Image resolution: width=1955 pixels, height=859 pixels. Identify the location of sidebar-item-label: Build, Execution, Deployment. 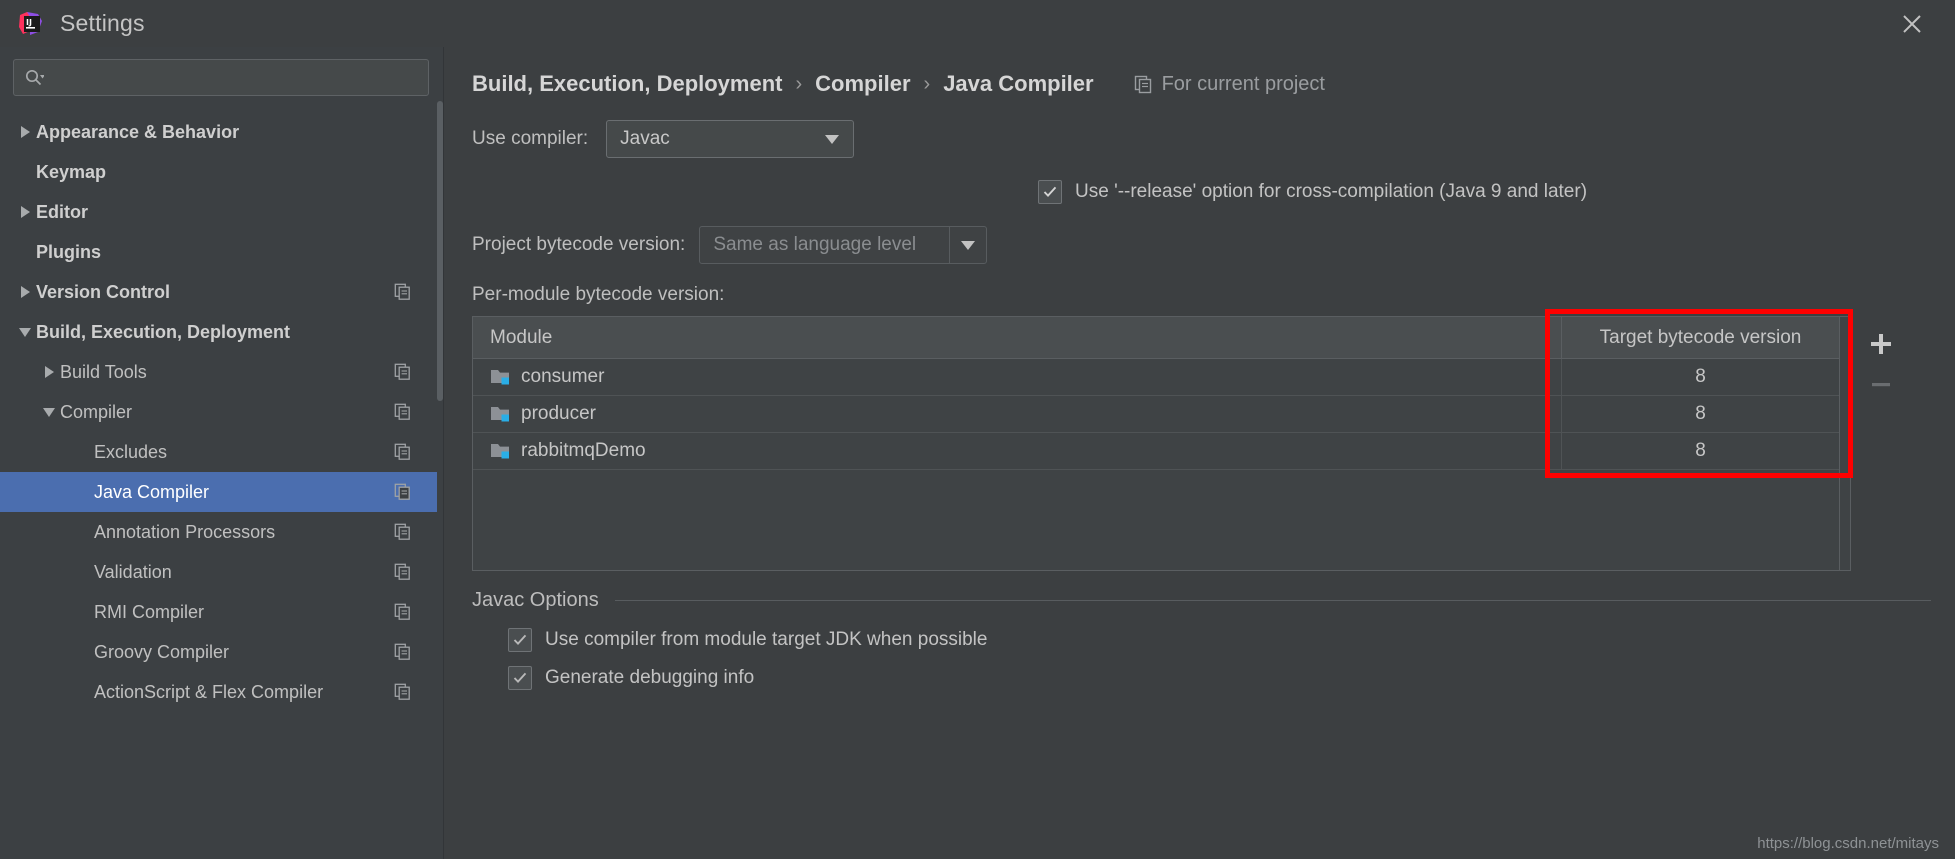
(163, 331).